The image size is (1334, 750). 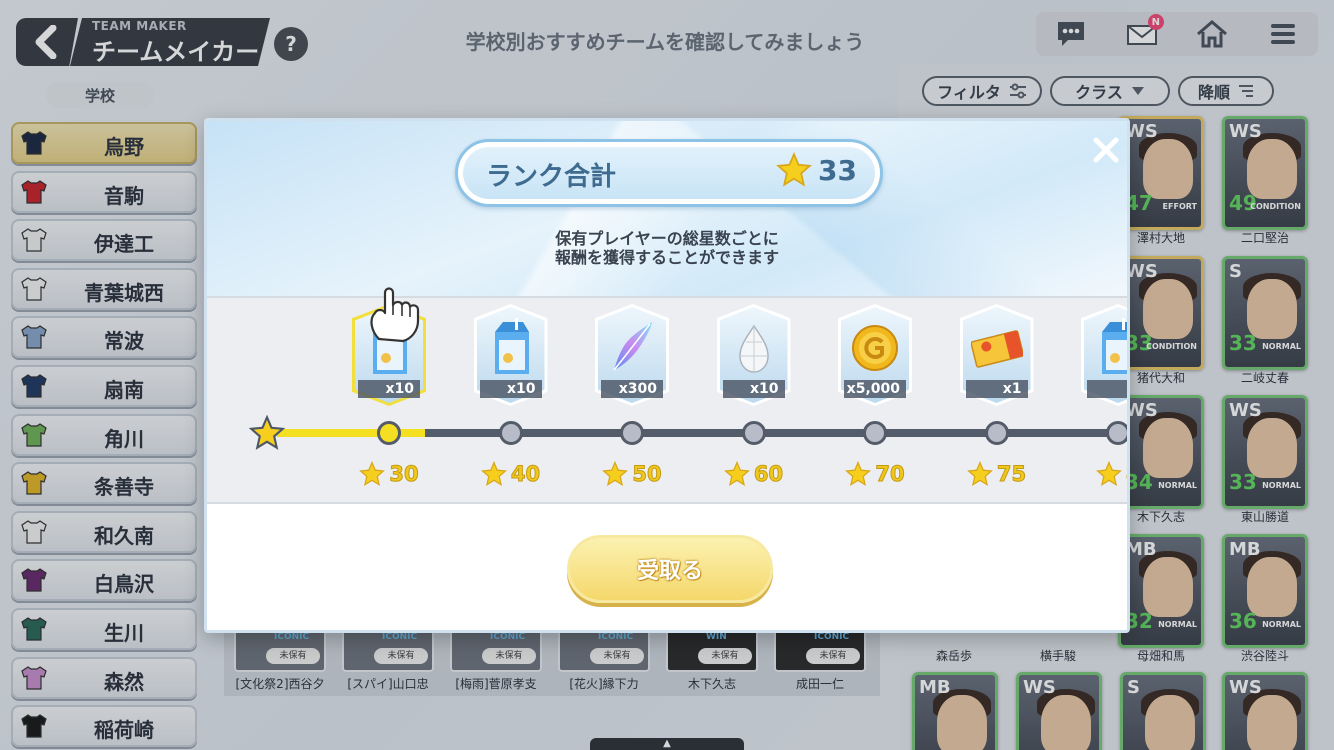 I want to click on claim-button: 受取る, so click(x=670, y=569).